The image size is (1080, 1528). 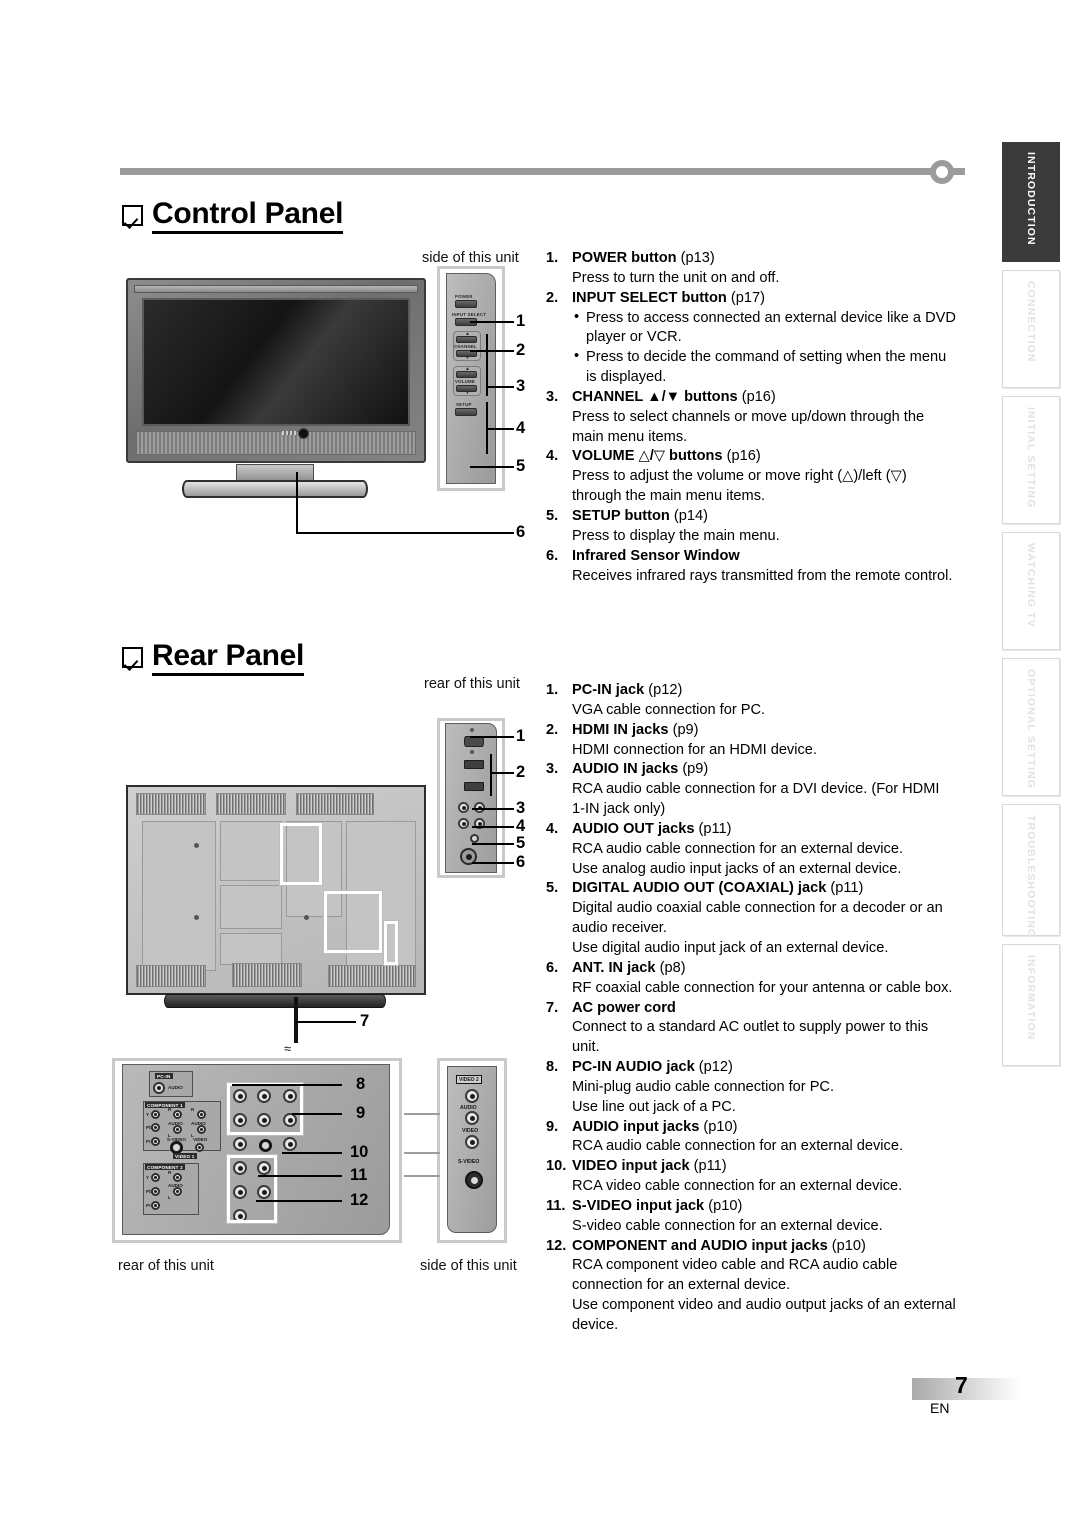 I want to click on video-1-audio-r-jack, so click(x=201, y=1114).